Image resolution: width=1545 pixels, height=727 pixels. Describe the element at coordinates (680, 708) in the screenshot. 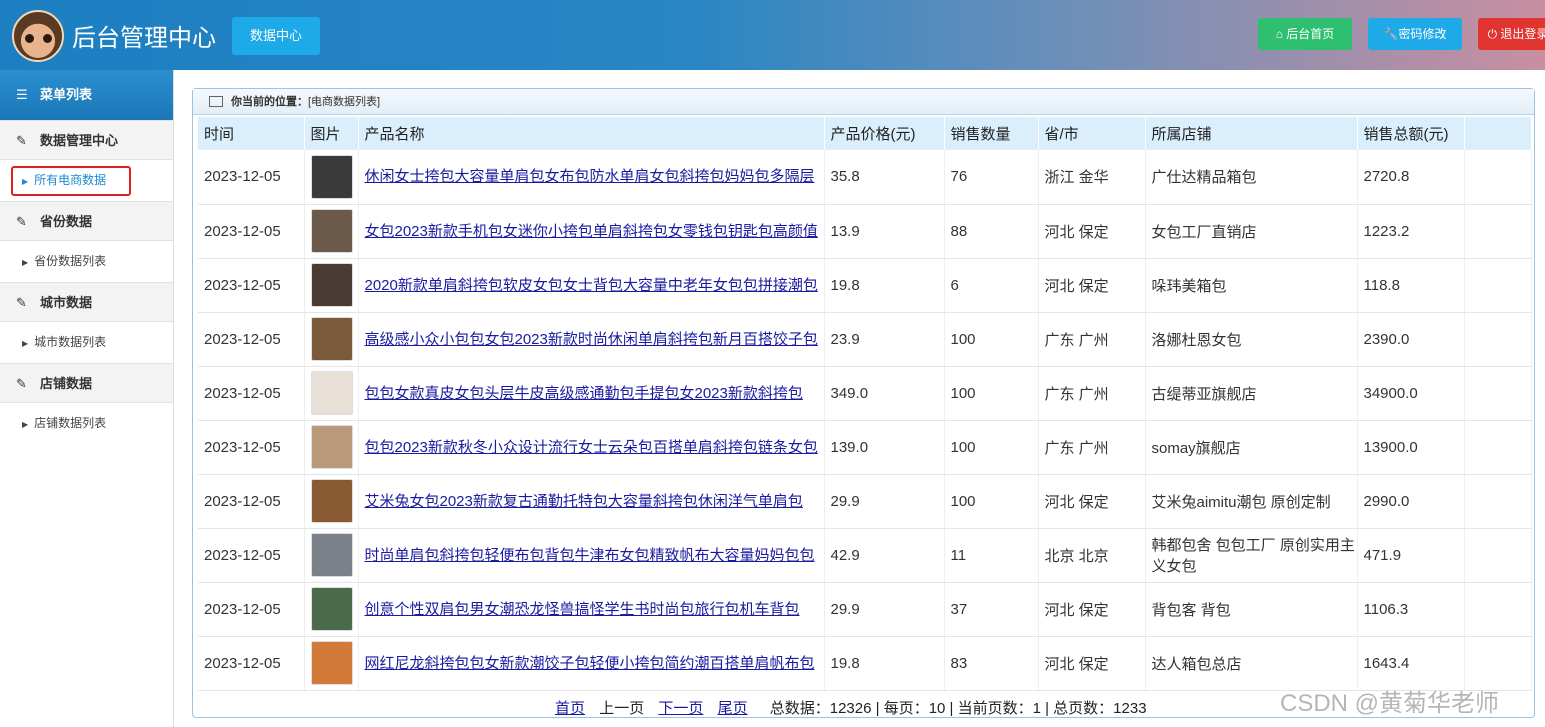

I see `next-page-link: 下一页` at that location.